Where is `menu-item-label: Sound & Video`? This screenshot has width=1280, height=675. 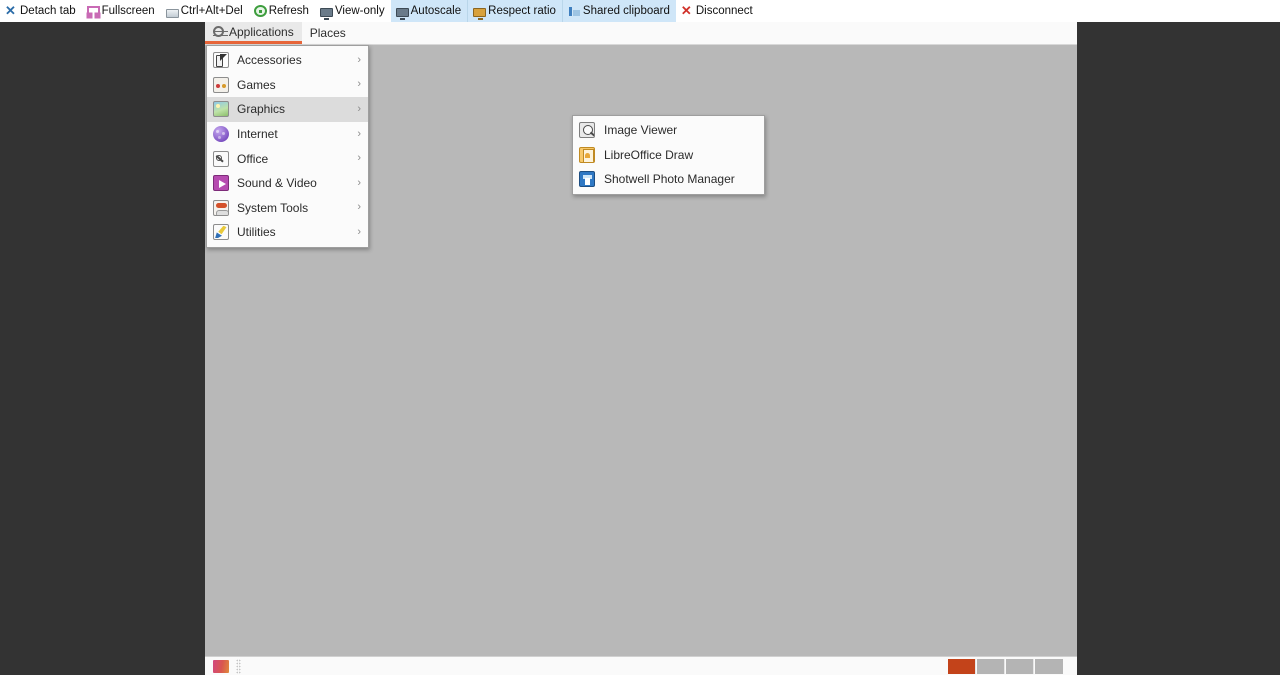
menu-item-label: Sound & Video is located at coordinates (277, 183).